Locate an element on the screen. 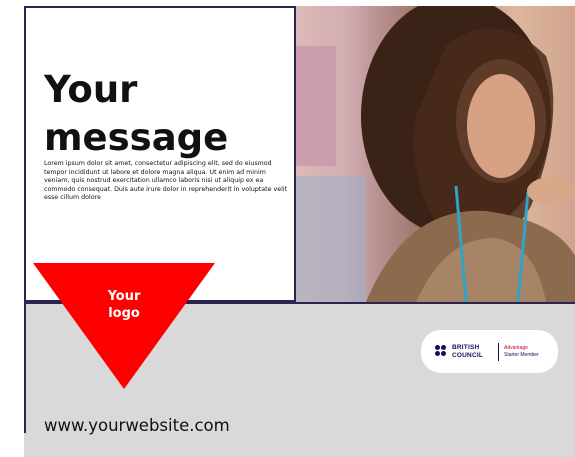  logo-placeholder-triangle is located at coordinates (124, 326).